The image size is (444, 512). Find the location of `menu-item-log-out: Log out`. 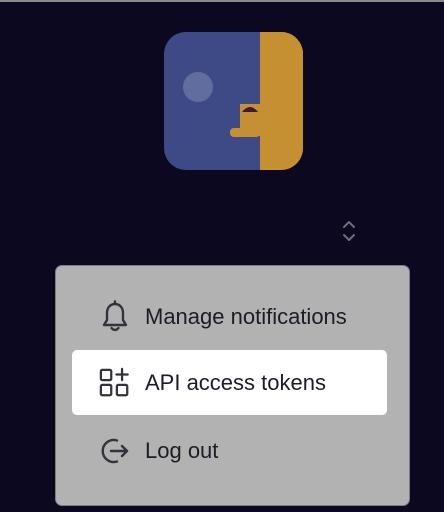

menu-item-log-out: Log out is located at coordinates (229, 450).